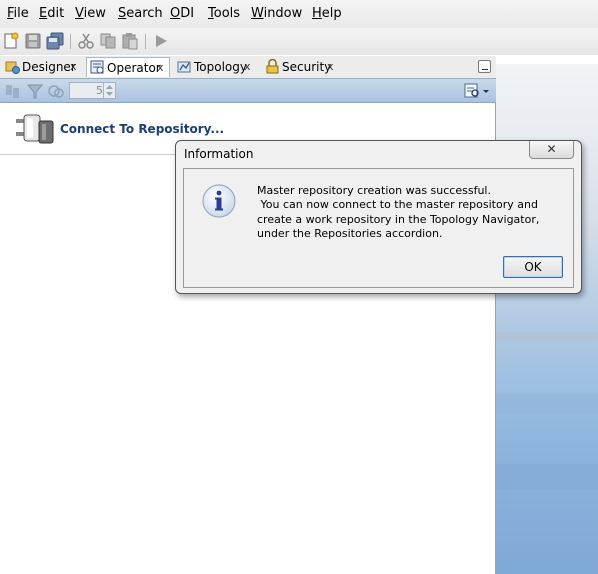 The width and height of the screenshot is (598, 574). What do you see at coordinates (304, 67) in the screenshot?
I see `tab-security: Security x` at bounding box center [304, 67].